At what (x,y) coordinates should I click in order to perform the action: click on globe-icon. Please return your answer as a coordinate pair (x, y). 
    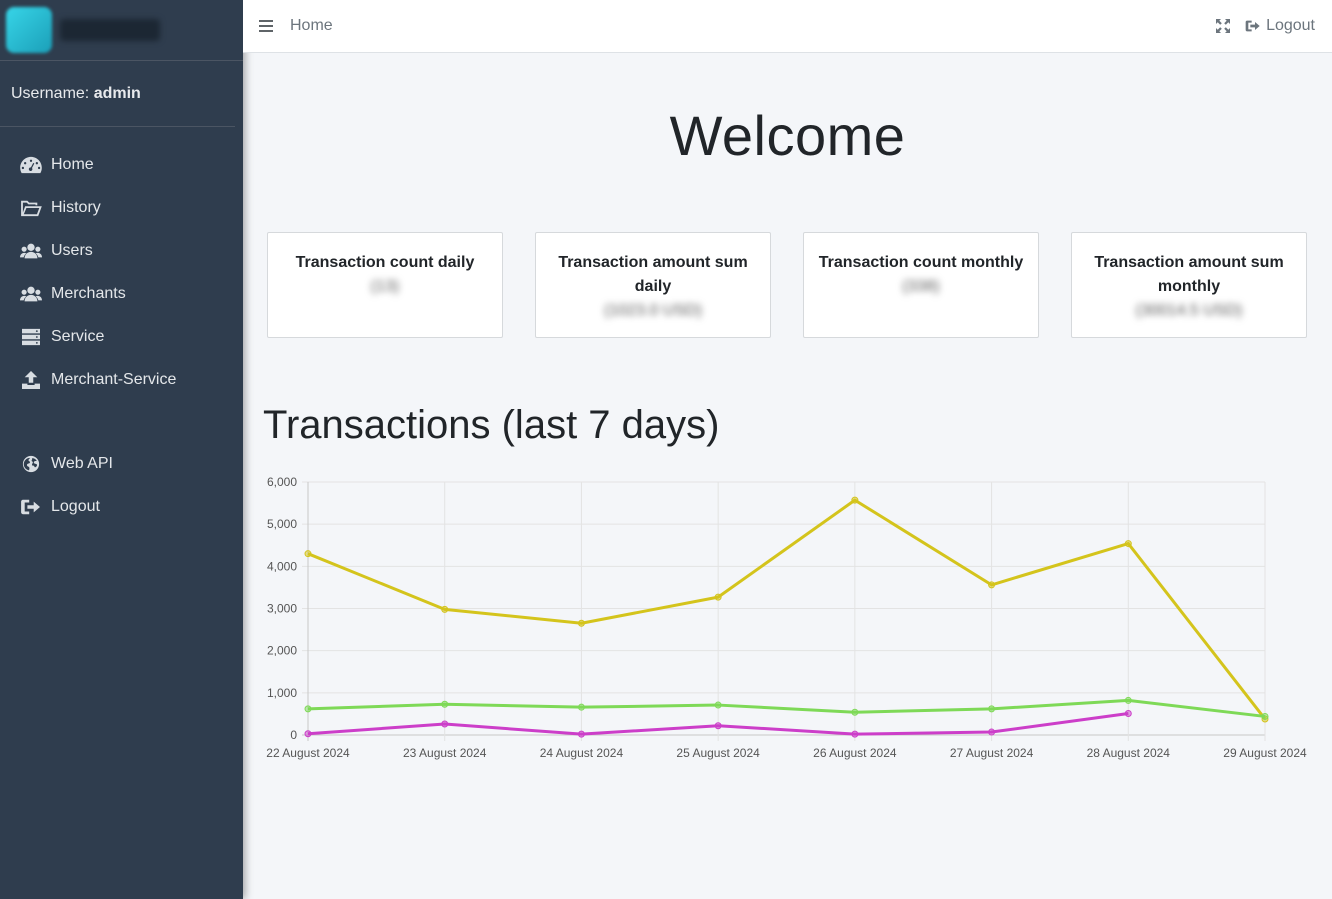
    Looking at the image, I should click on (31, 463).